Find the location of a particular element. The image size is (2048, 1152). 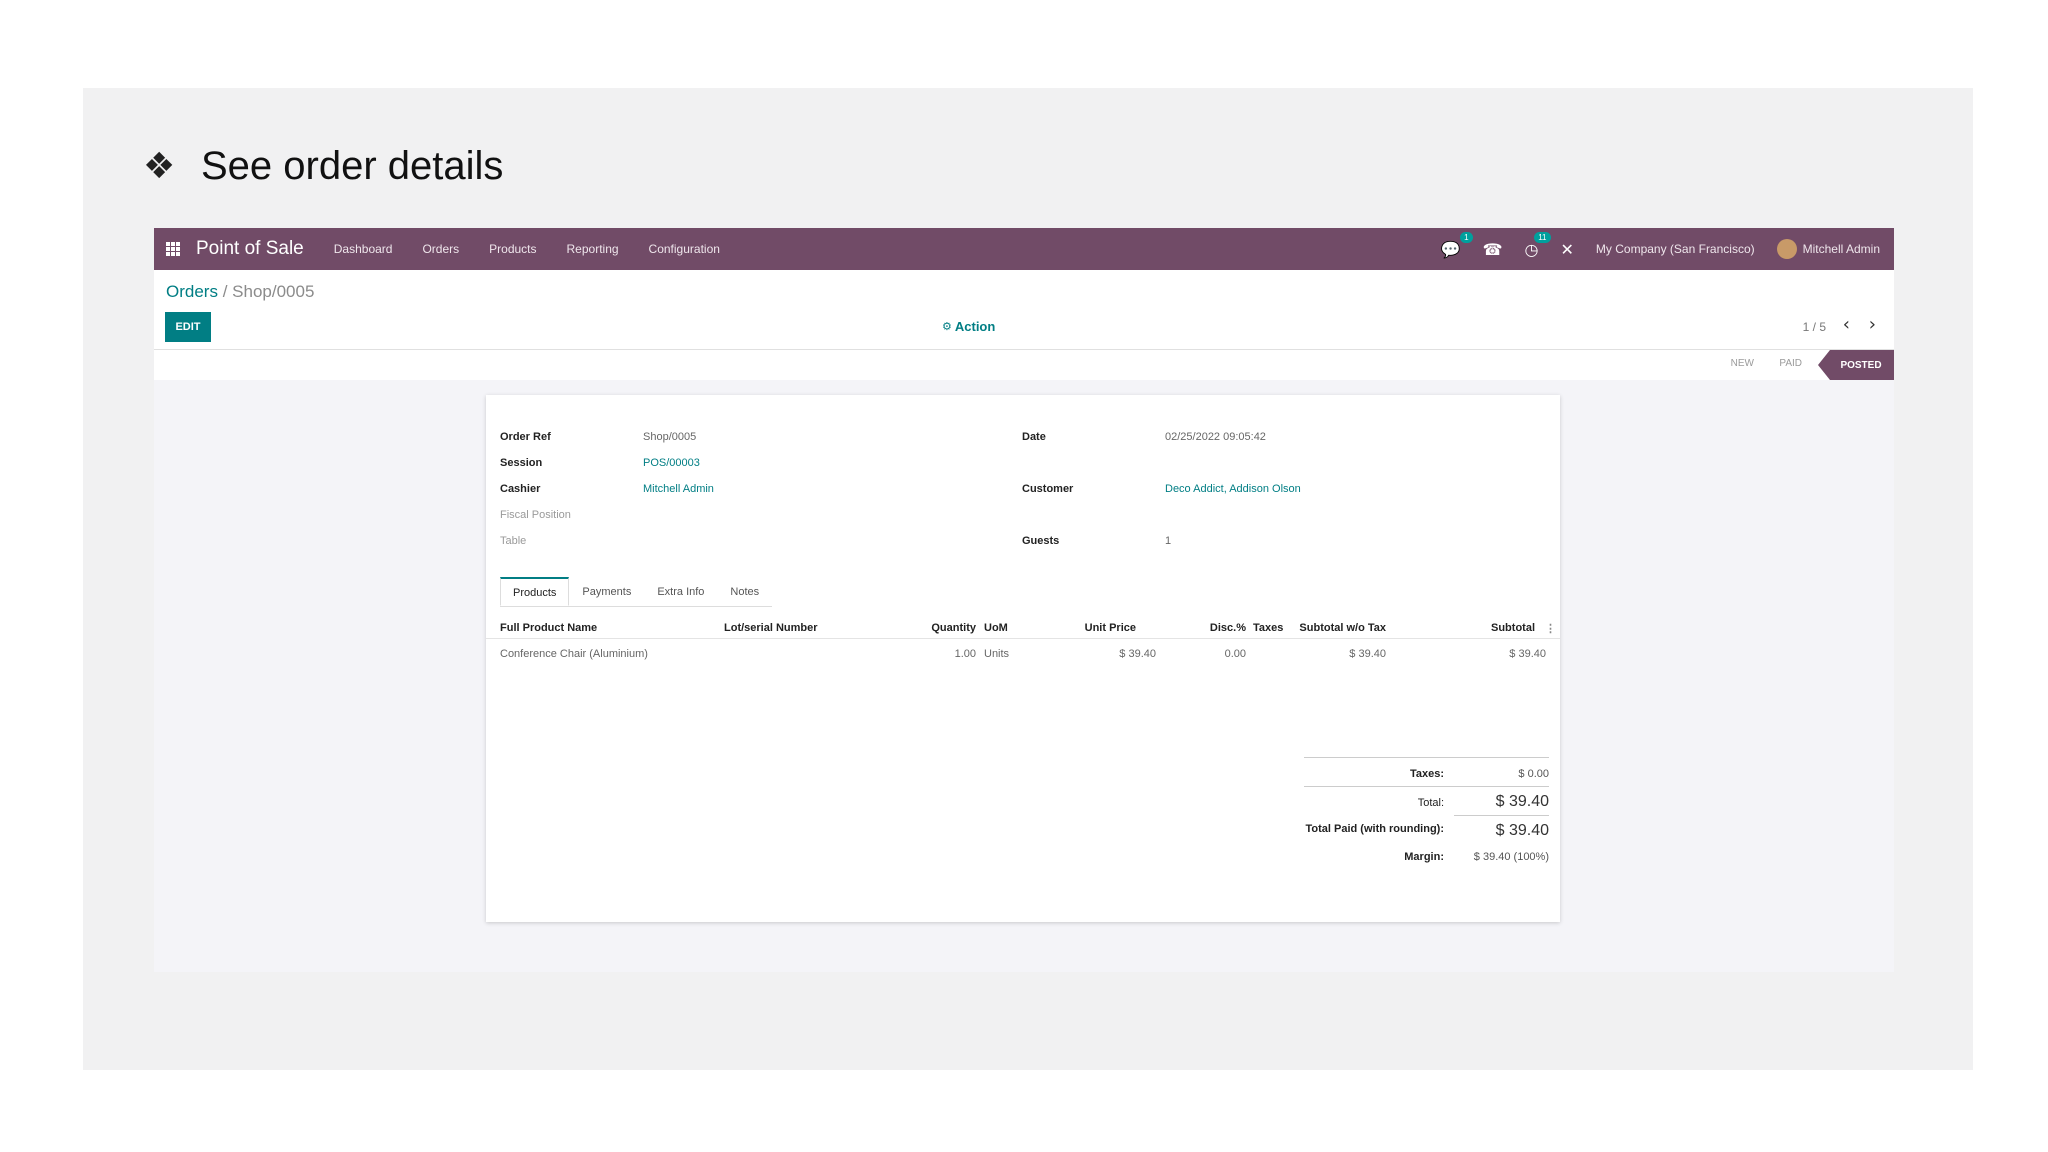

app-name: Point of Sale is located at coordinates (250, 249).